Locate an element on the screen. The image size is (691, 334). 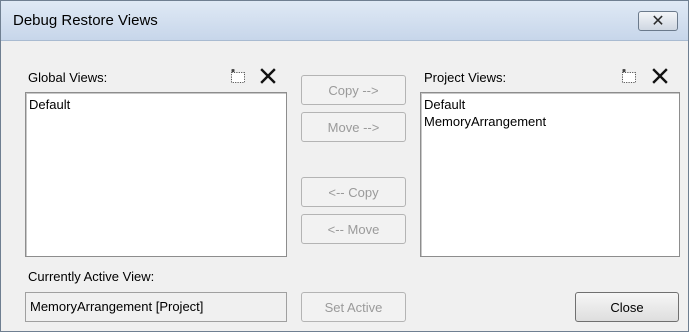
global-delete-view-button is located at coordinates (268, 76).